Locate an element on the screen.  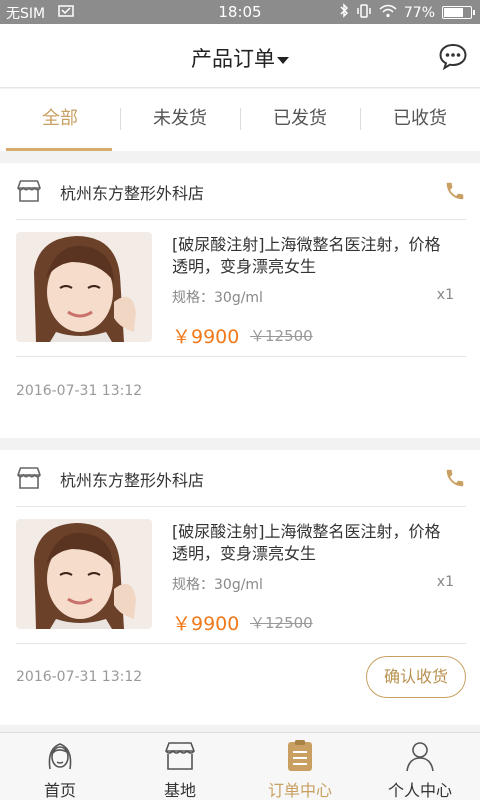
status-bar: 无SIM 18:05 77% is located at coordinates (240, 12).